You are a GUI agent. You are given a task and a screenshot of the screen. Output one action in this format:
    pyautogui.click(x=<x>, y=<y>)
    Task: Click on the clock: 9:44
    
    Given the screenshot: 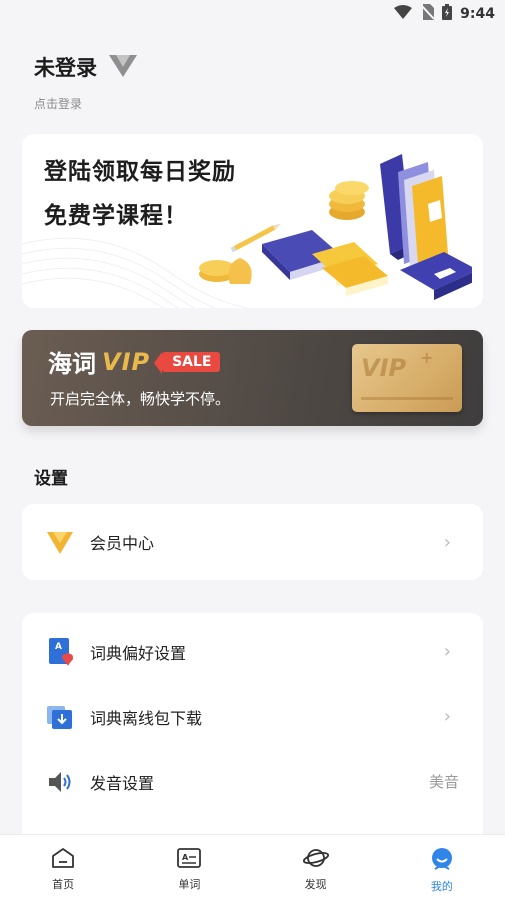 What is the action you would take?
    pyautogui.click(x=477, y=14)
    